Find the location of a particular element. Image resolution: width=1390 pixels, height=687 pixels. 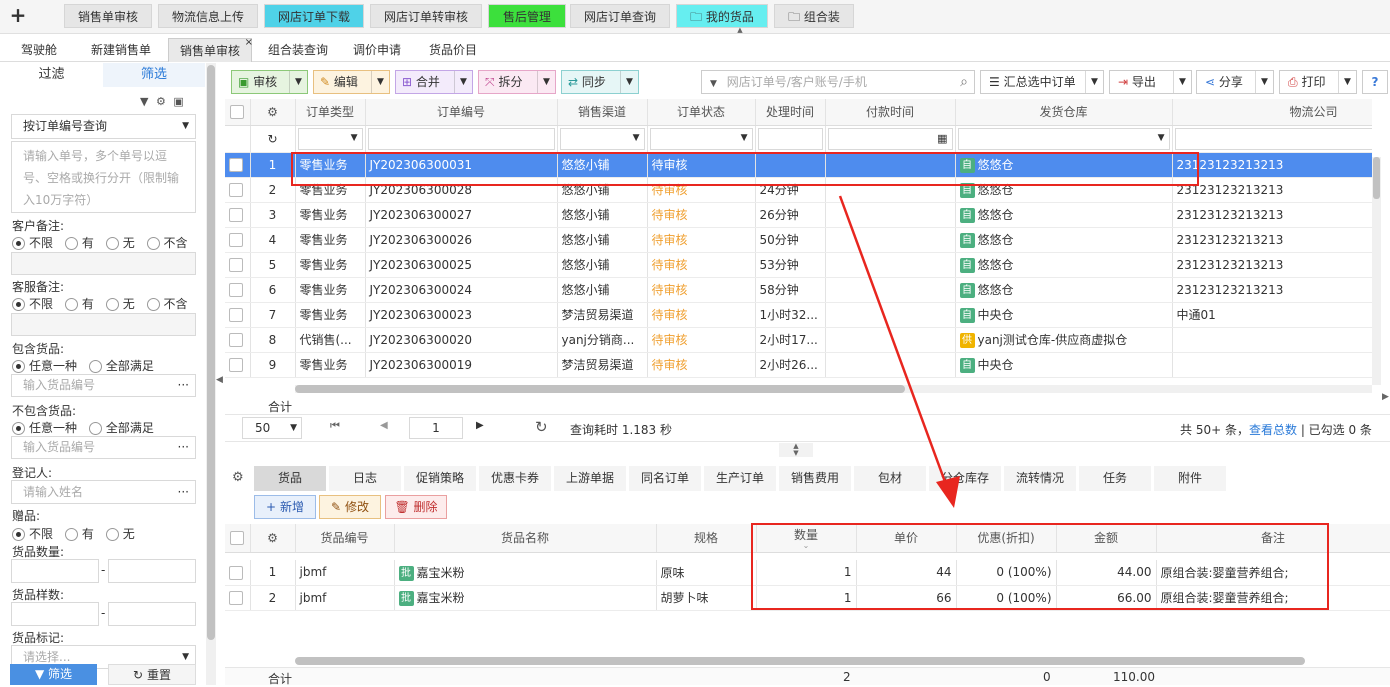

add-button: + 新增 is located at coordinates (285, 507).